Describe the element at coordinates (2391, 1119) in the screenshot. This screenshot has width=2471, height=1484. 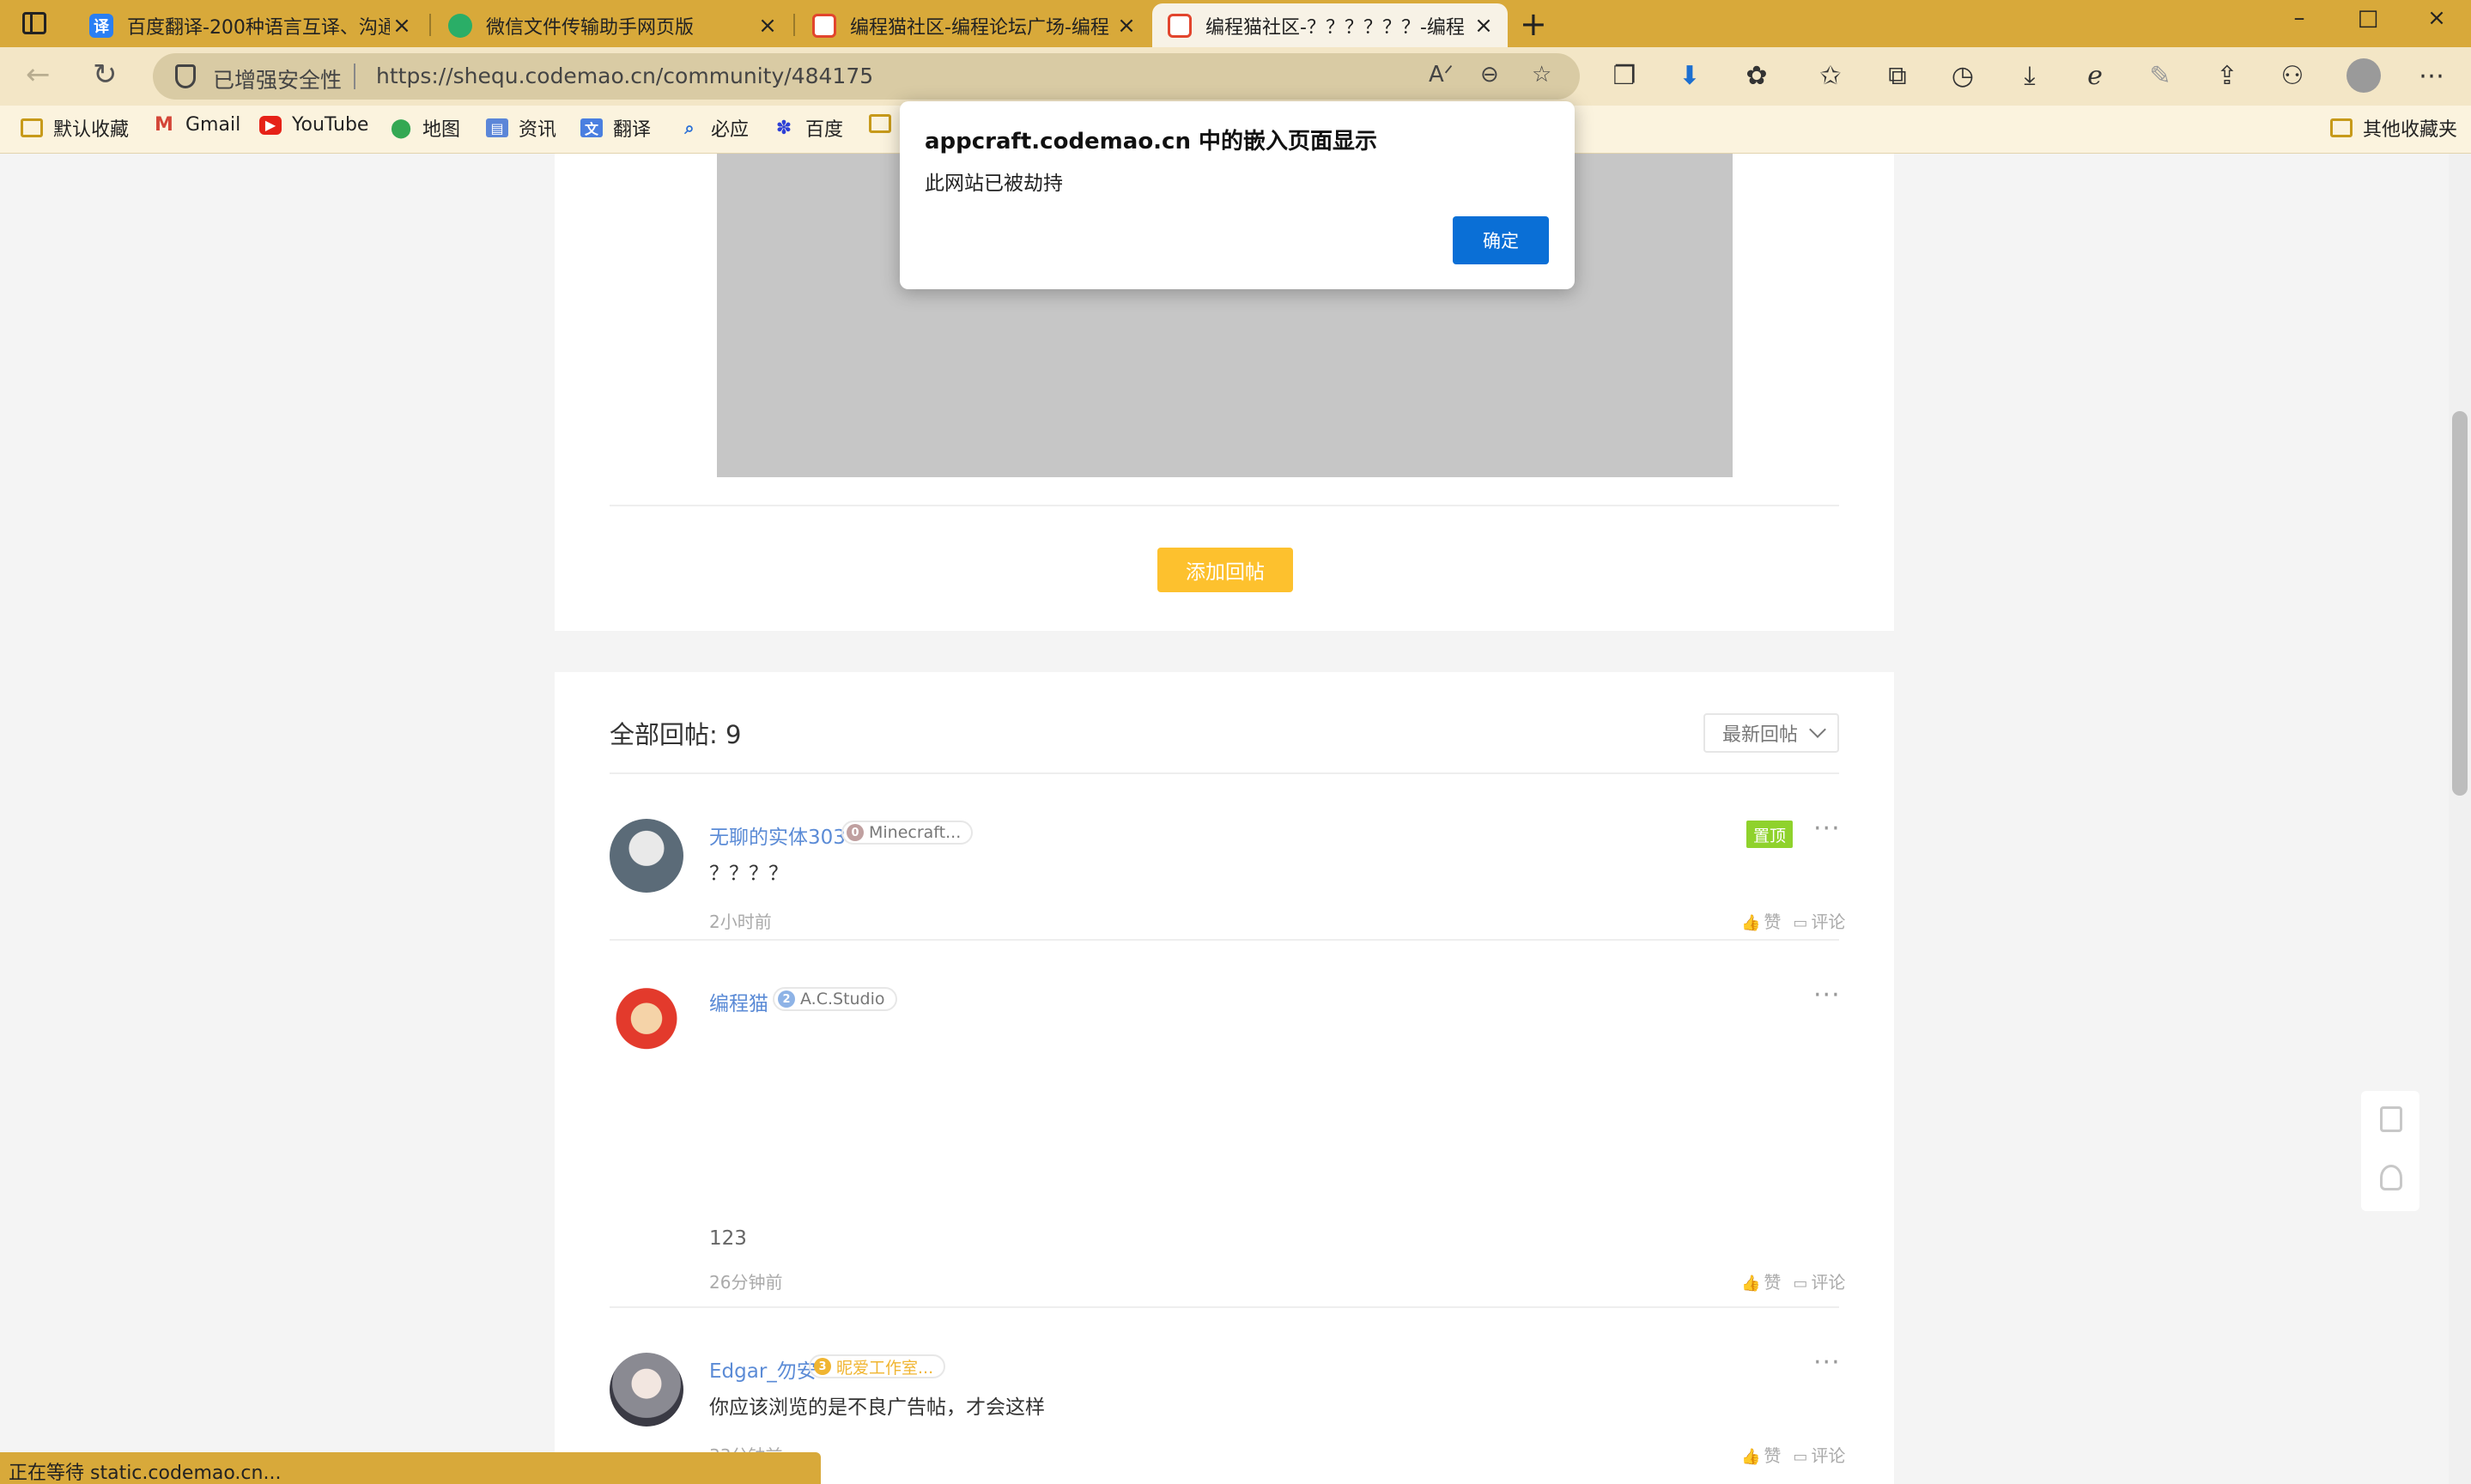
I see `mobile-icon` at that location.